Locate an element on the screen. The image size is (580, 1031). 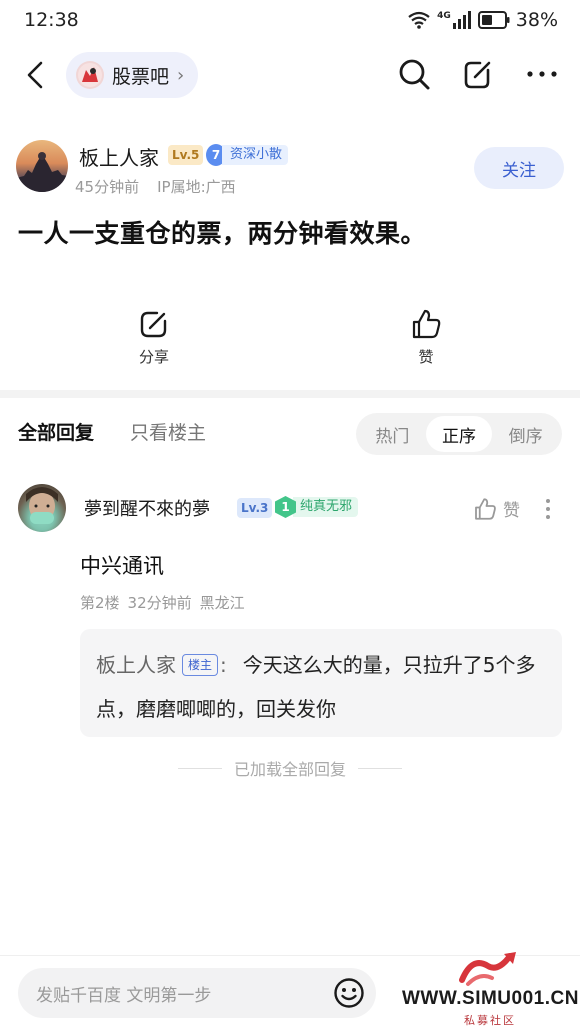
emoji-button is located at coordinates (349, 993).